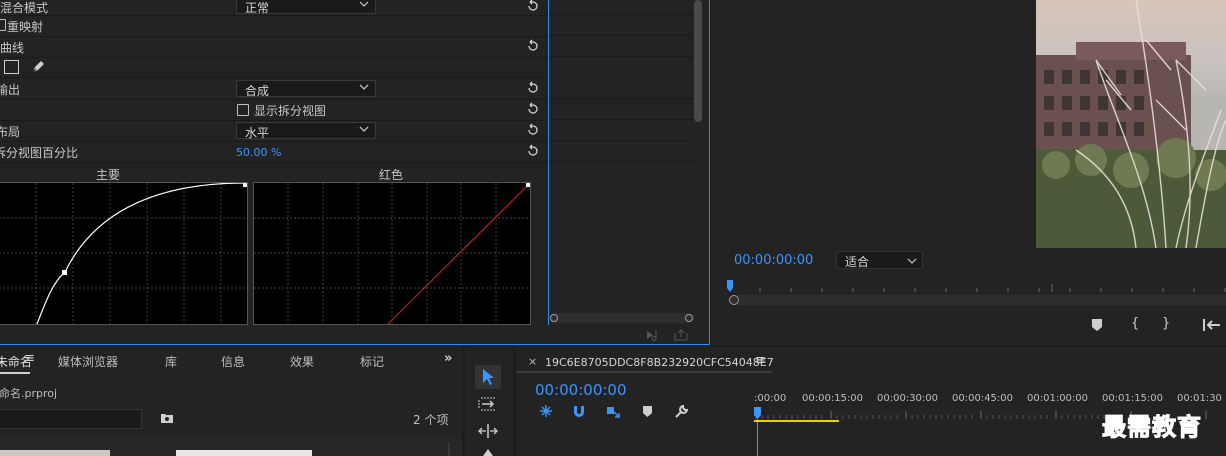  What do you see at coordinates (306, 89) in the screenshot?
I see `output-dropdown: 合成` at bounding box center [306, 89].